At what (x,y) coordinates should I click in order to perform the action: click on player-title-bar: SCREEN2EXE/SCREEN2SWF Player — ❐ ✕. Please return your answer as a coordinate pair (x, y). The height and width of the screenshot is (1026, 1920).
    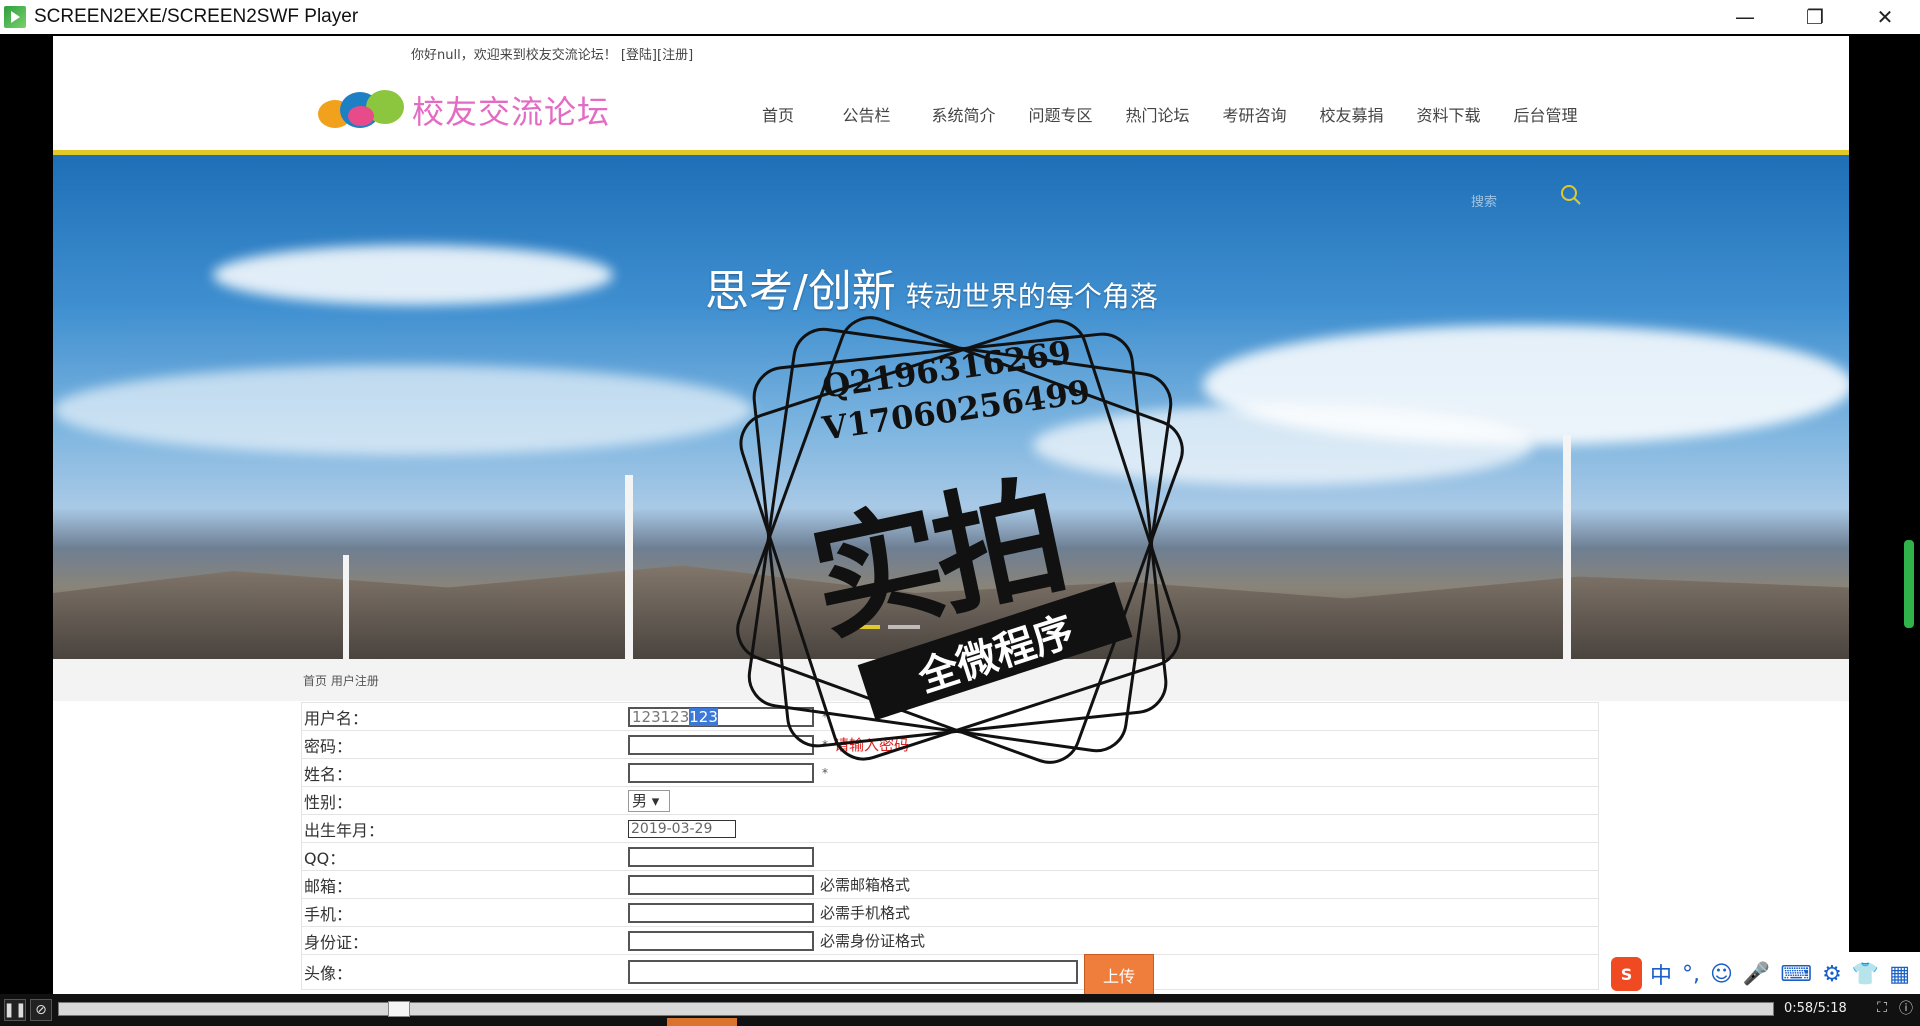
    Looking at the image, I should click on (960, 17).